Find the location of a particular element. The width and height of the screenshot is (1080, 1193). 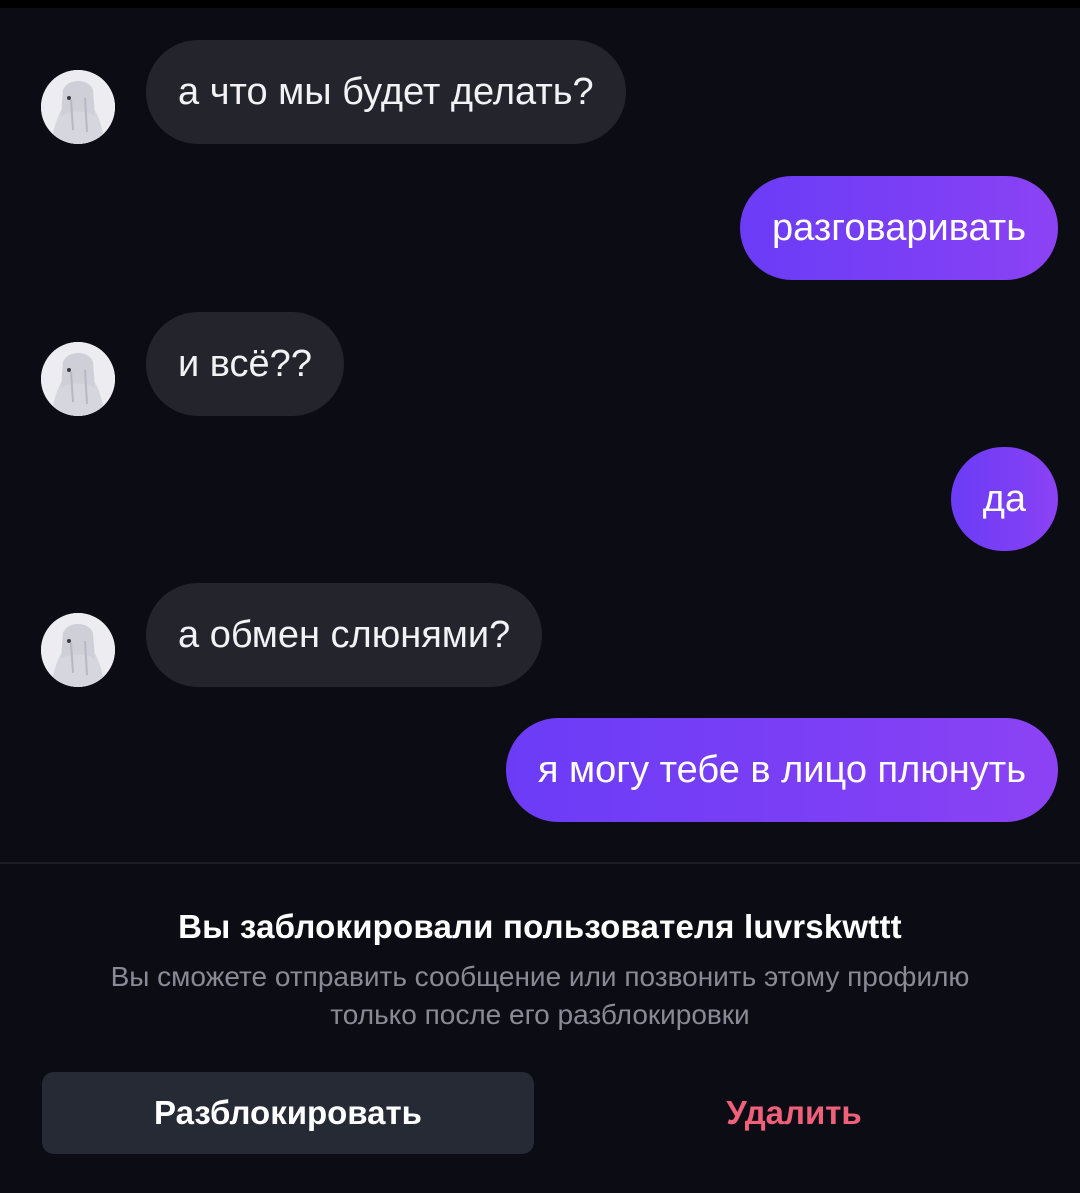

blocked-title: Вы заблокировали пользователя luvrskwttt is located at coordinates (540, 926).